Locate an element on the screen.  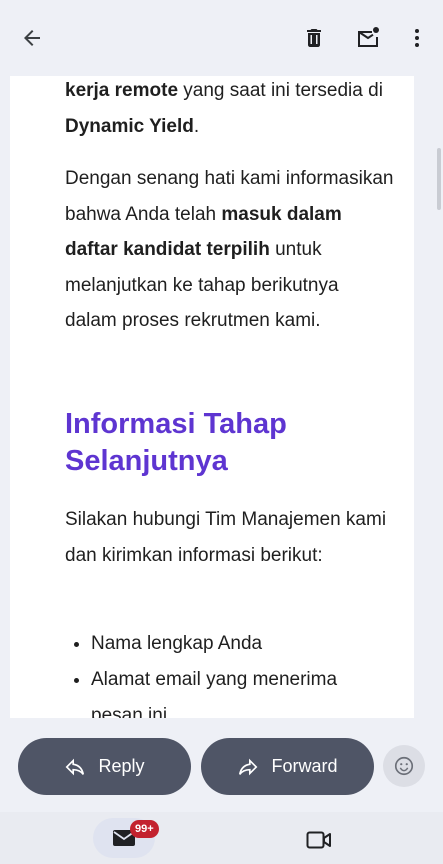
bottom-navigation is located at coordinates (221, 838).